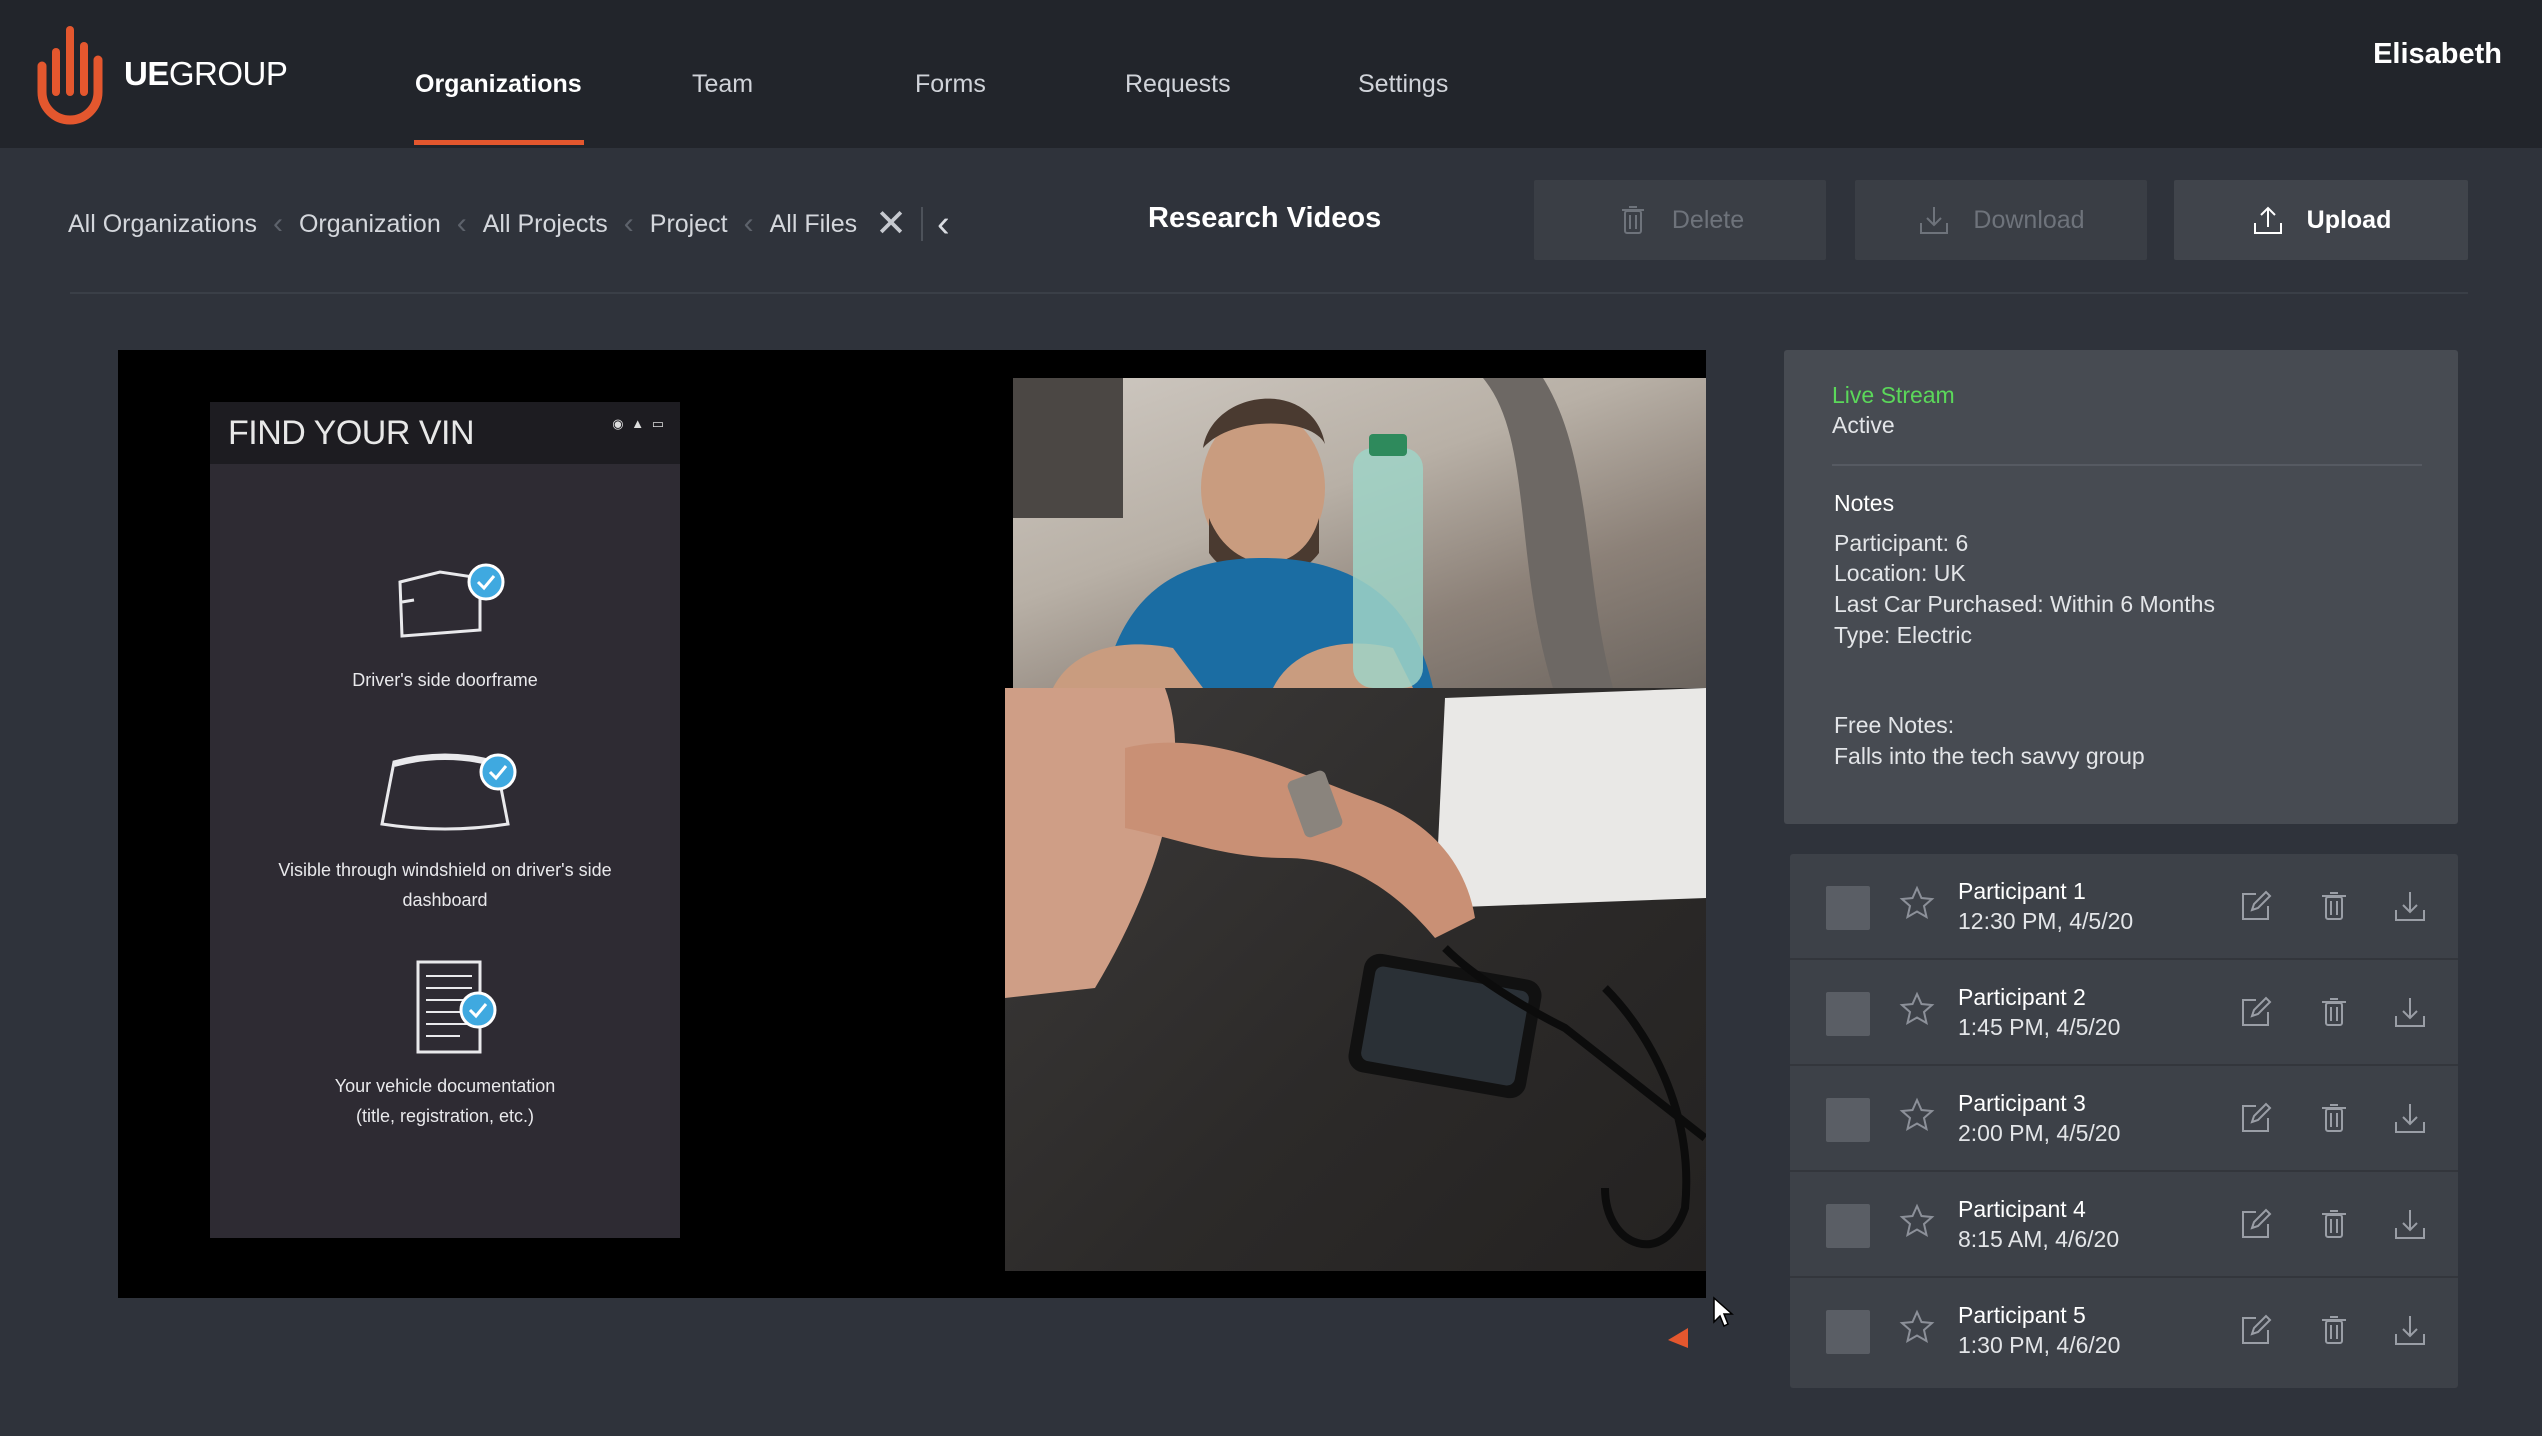 The image size is (2542, 1436). Describe the element at coordinates (891, 224) in the screenshot. I see `close-icon: ✕` at that location.